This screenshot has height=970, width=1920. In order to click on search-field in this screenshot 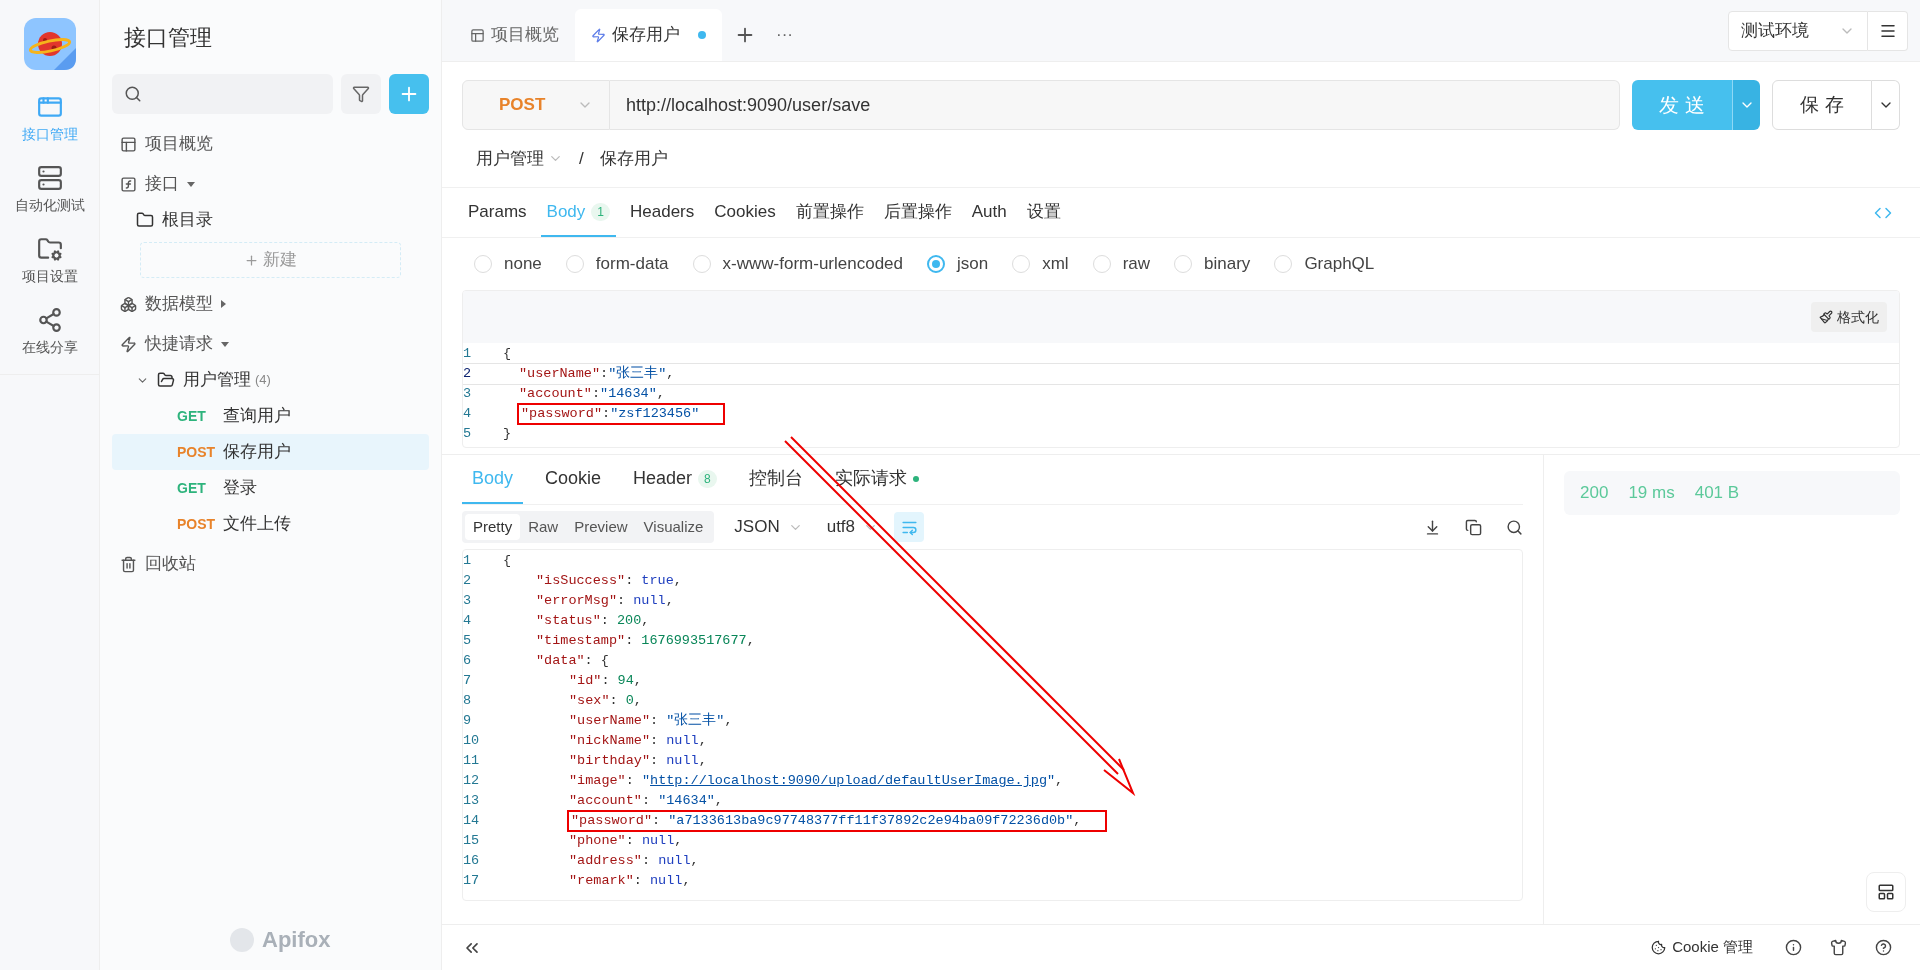, I will do `click(222, 94)`.